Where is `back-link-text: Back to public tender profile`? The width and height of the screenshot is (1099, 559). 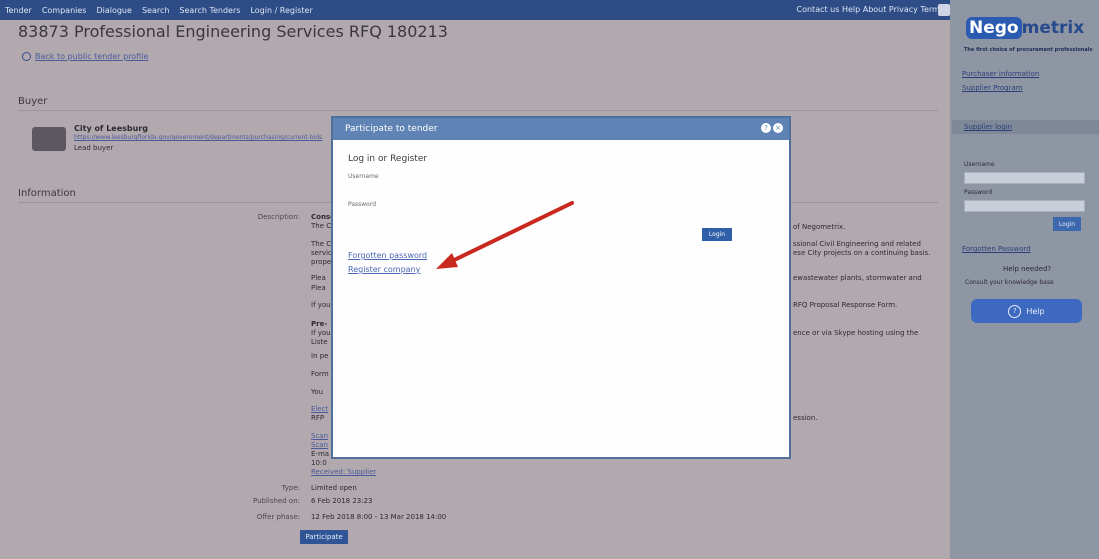 back-link-text: Back to public tender profile is located at coordinates (91, 56).